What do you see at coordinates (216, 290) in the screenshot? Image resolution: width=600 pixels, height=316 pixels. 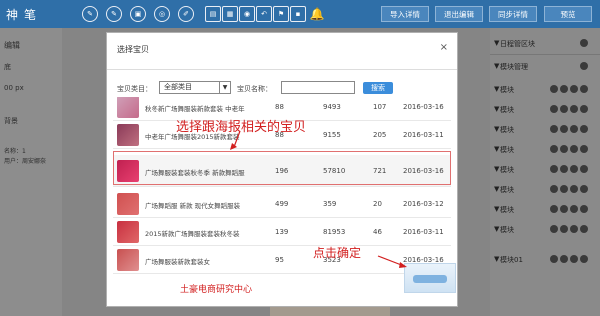 I see `watermark-text: 土豪电商研究中心` at bounding box center [216, 290].